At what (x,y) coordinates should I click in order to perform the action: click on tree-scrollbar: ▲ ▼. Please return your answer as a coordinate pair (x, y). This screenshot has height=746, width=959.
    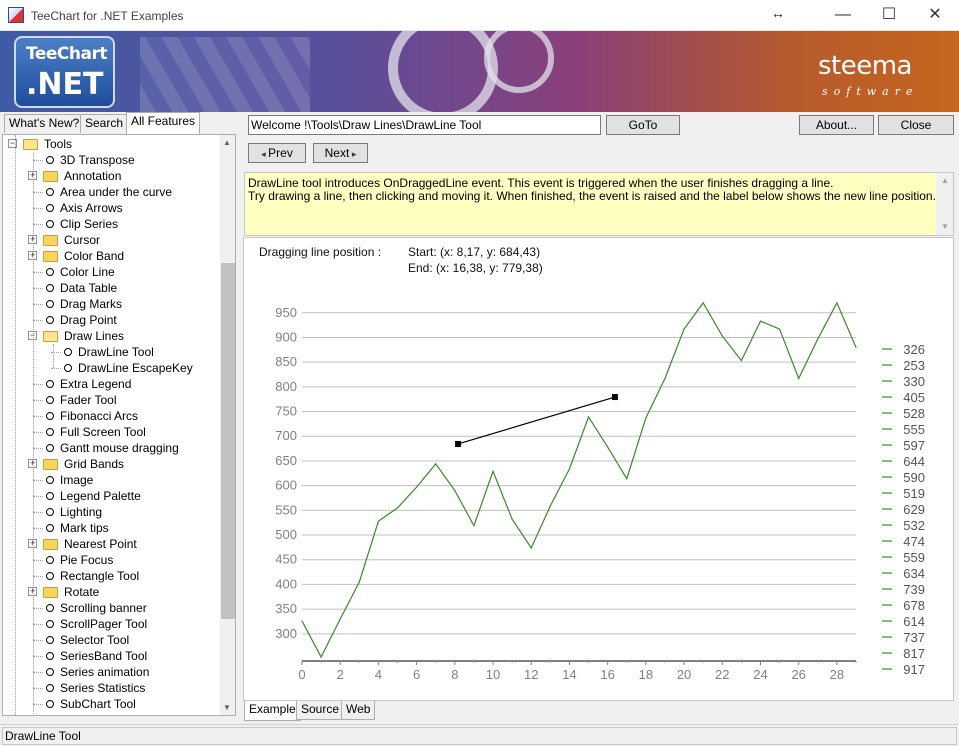
    Looking at the image, I should click on (227, 425).